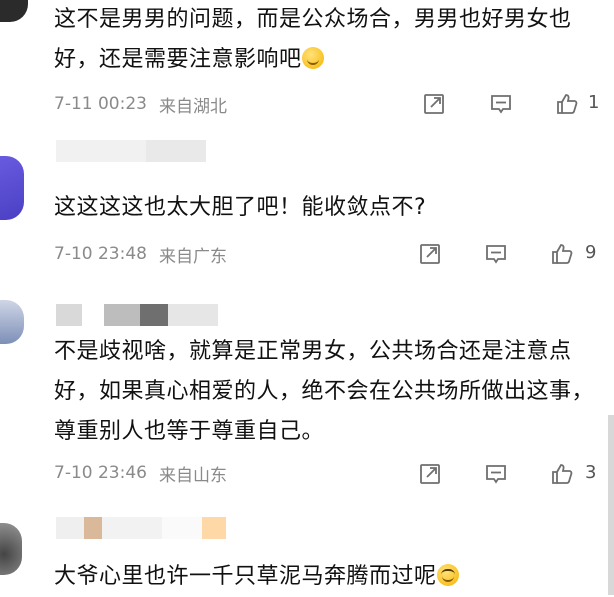  What do you see at coordinates (447, 575) in the screenshot?
I see `laughing-emoji-icon` at bounding box center [447, 575].